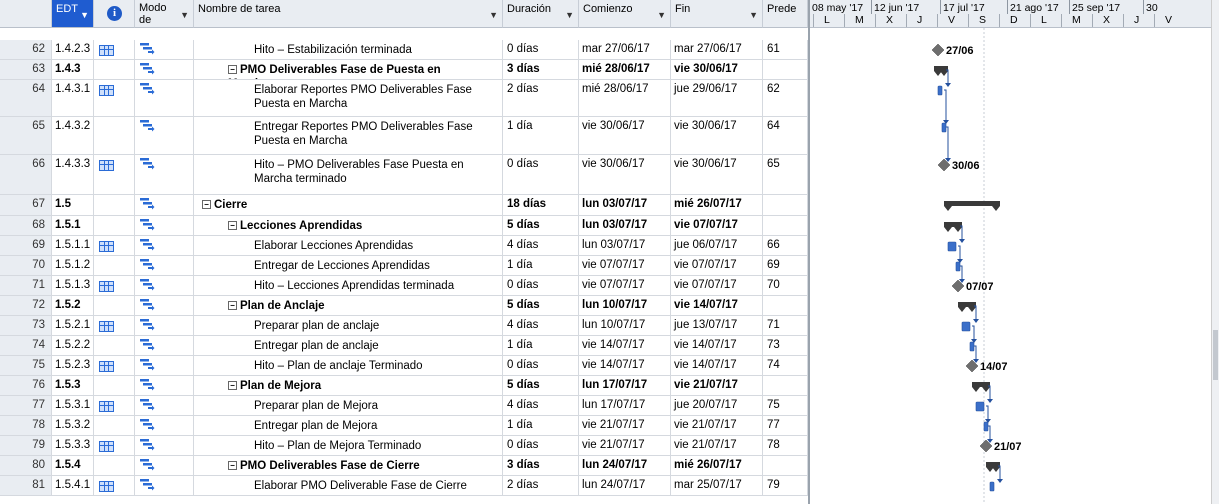 This screenshot has height=504, width=1219. Describe the element at coordinates (26, 49) in the screenshot. I see `row-number: 62` at that location.